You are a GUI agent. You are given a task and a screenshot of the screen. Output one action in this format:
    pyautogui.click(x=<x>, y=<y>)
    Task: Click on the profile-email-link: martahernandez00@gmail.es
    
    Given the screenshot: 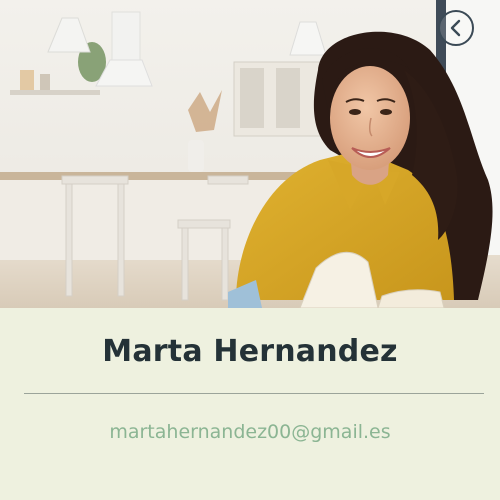 What is the action you would take?
    pyautogui.click(x=250, y=432)
    